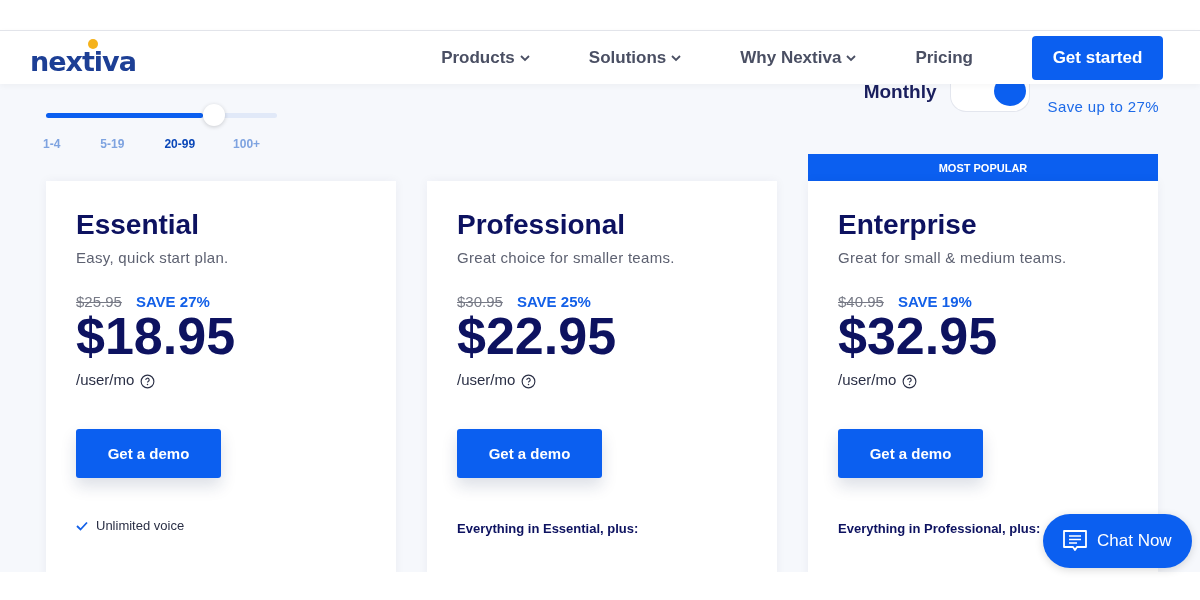 The height and width of the screenshot is (600, 1200). I want to click on most-popular-banner: MOST POPULAR, so click(983, 167).